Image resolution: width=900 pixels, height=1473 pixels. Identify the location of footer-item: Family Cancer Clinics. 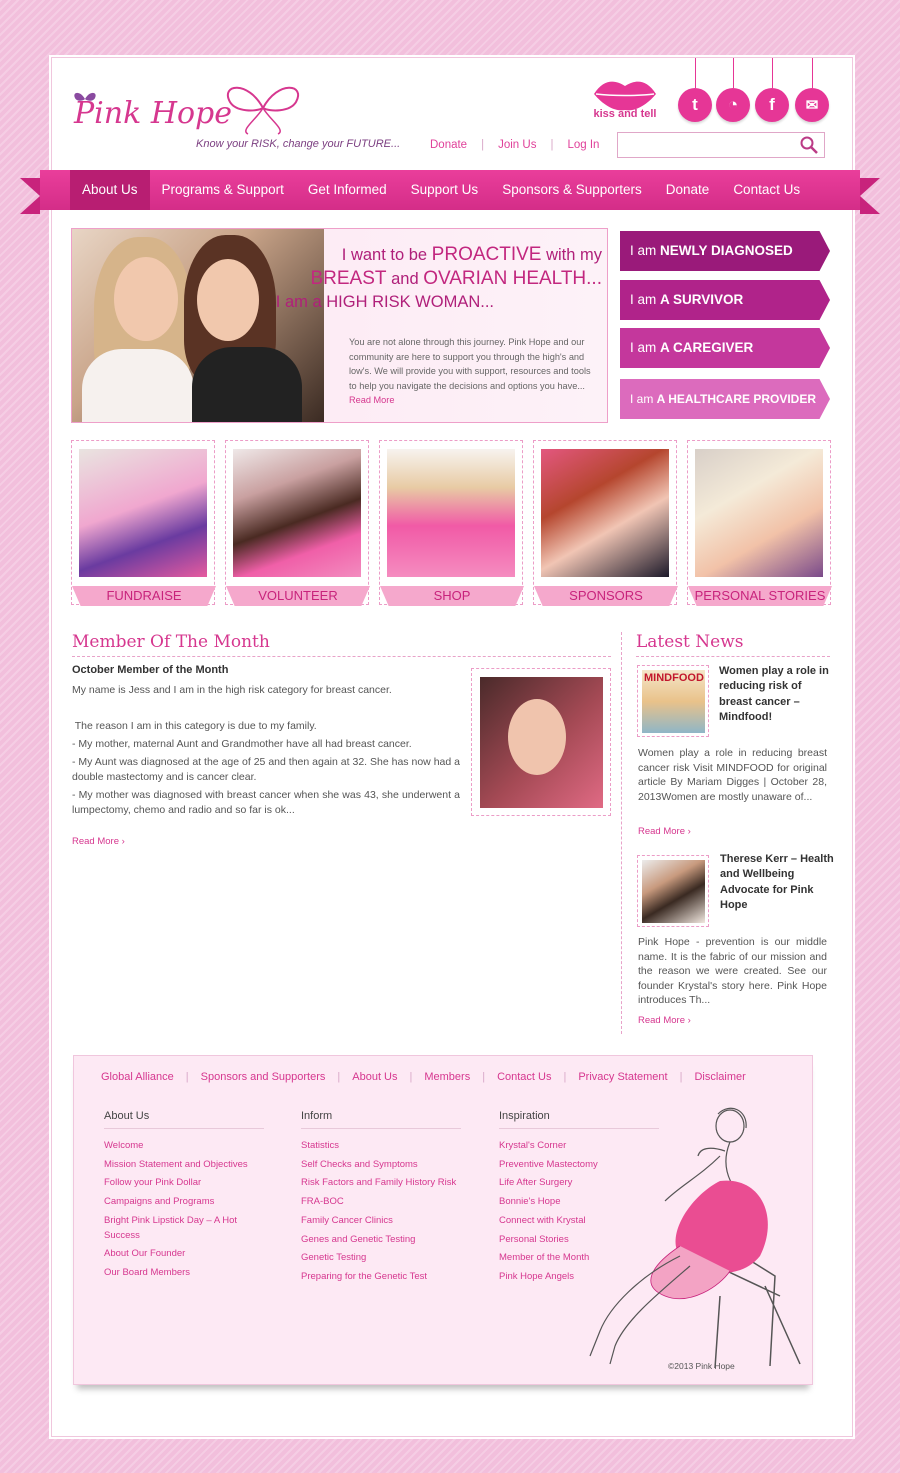
(381, 1221).